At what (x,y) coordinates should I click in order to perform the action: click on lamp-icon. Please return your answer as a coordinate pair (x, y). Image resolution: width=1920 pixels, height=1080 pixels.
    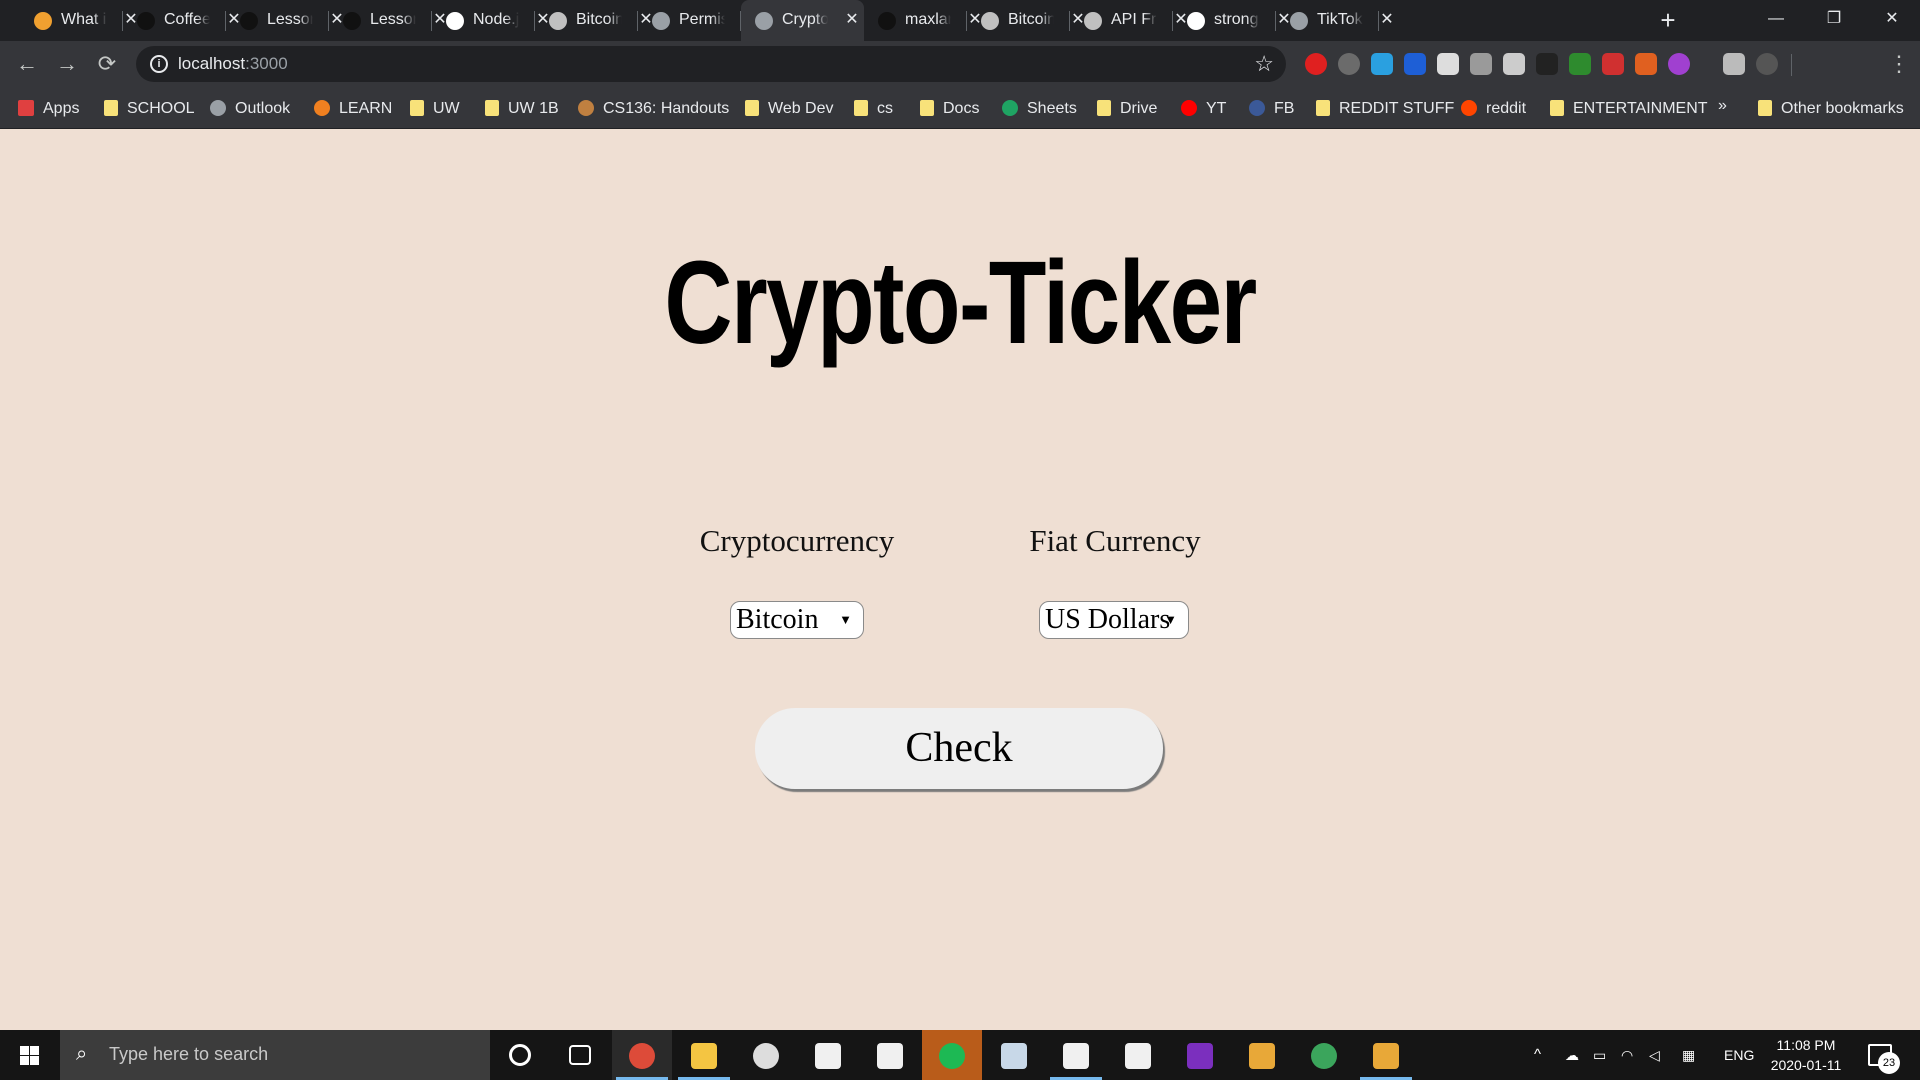
    Looking at the image, I should click on (1481, 64).